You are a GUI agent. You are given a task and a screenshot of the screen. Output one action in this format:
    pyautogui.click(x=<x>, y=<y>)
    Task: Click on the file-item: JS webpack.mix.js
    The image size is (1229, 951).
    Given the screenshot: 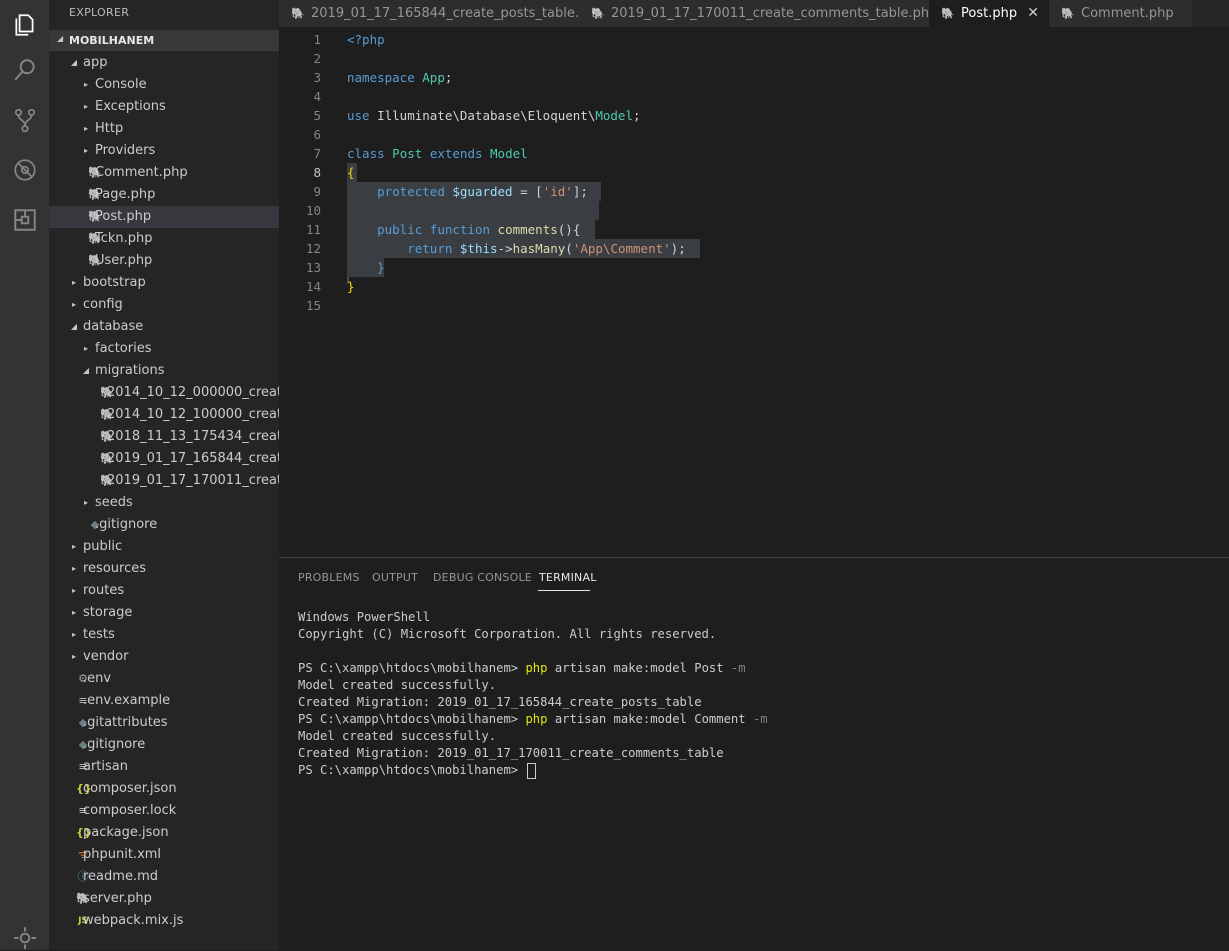 What is the action you would take?
    pyautogui.click(x=164, y=921)
    